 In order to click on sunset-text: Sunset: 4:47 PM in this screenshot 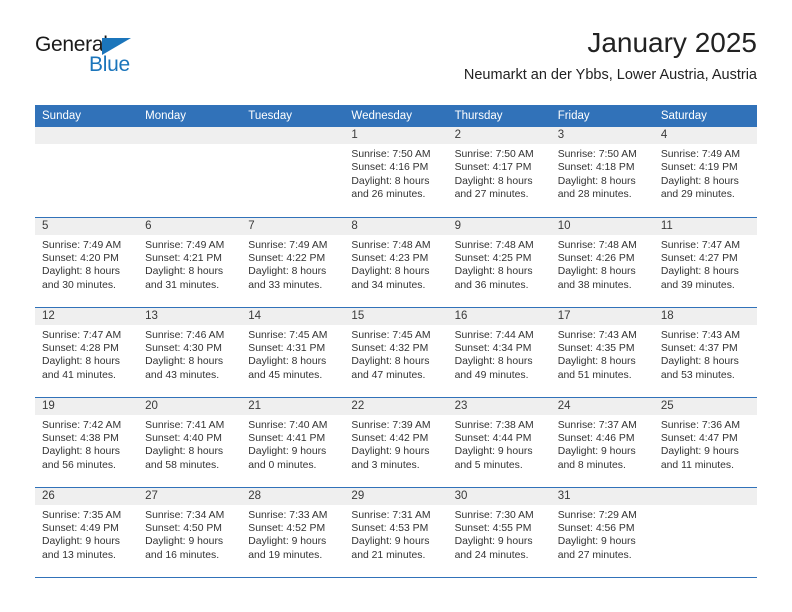, I will do `click(699, 438)`.